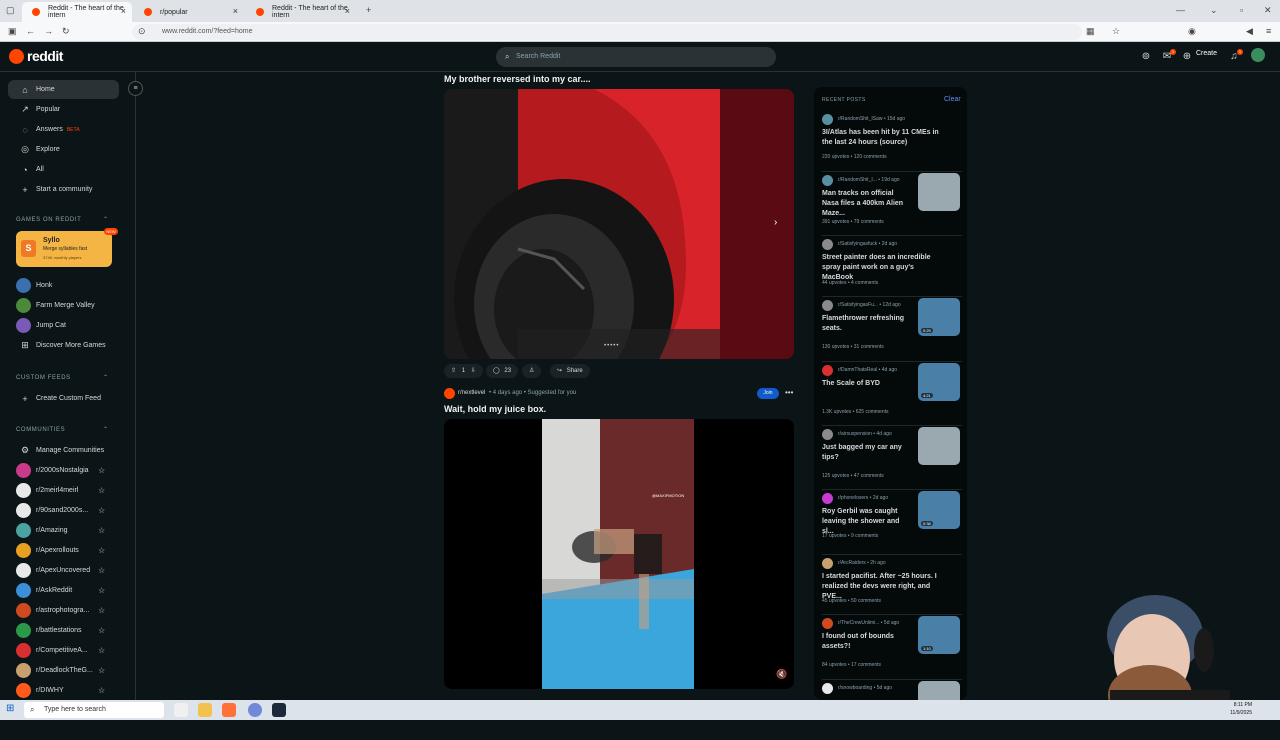  Describe the element at coordinates (952, 99) in the screenshot. I see `clear-button: Clear` at that location.